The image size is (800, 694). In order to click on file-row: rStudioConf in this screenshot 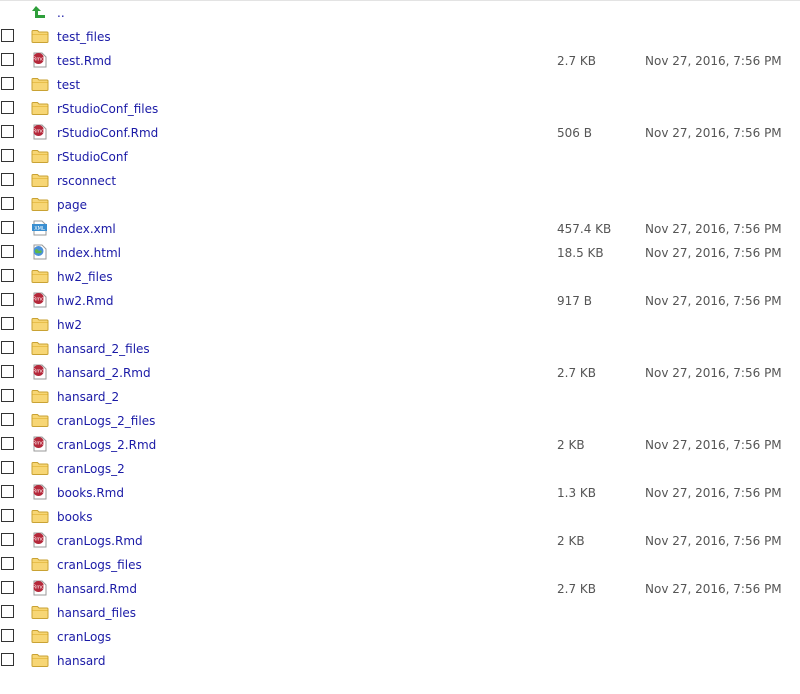, I will do `click(400, 157)`.